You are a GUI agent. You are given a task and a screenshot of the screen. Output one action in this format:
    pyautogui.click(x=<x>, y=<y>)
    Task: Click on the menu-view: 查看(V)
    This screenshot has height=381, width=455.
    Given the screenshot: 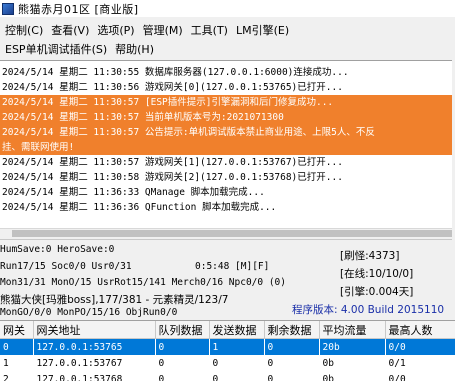 What is the action you would take?
    pyautogui.click(x=69, y=30)
    